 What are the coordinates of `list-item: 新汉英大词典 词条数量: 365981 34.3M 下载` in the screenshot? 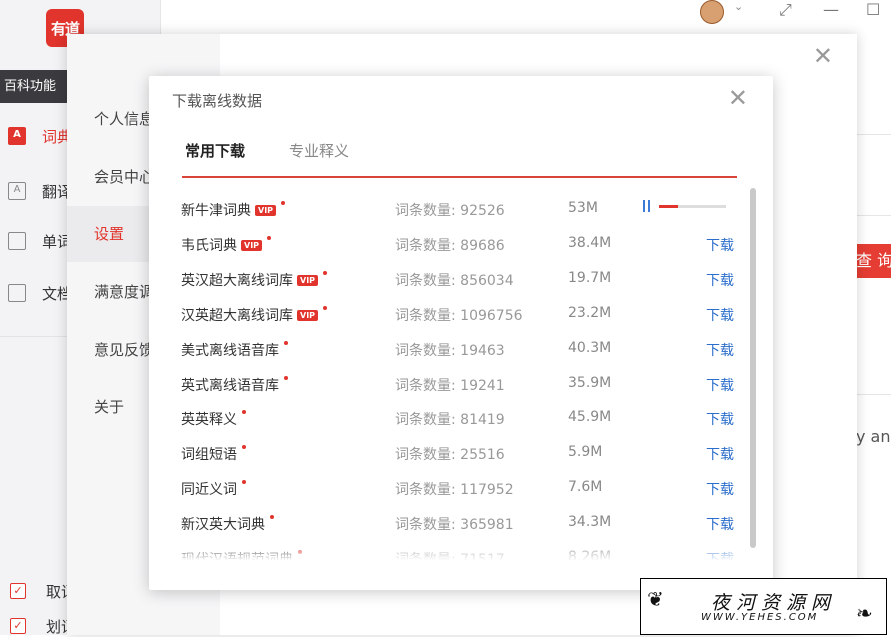 It's located at (449, 523).